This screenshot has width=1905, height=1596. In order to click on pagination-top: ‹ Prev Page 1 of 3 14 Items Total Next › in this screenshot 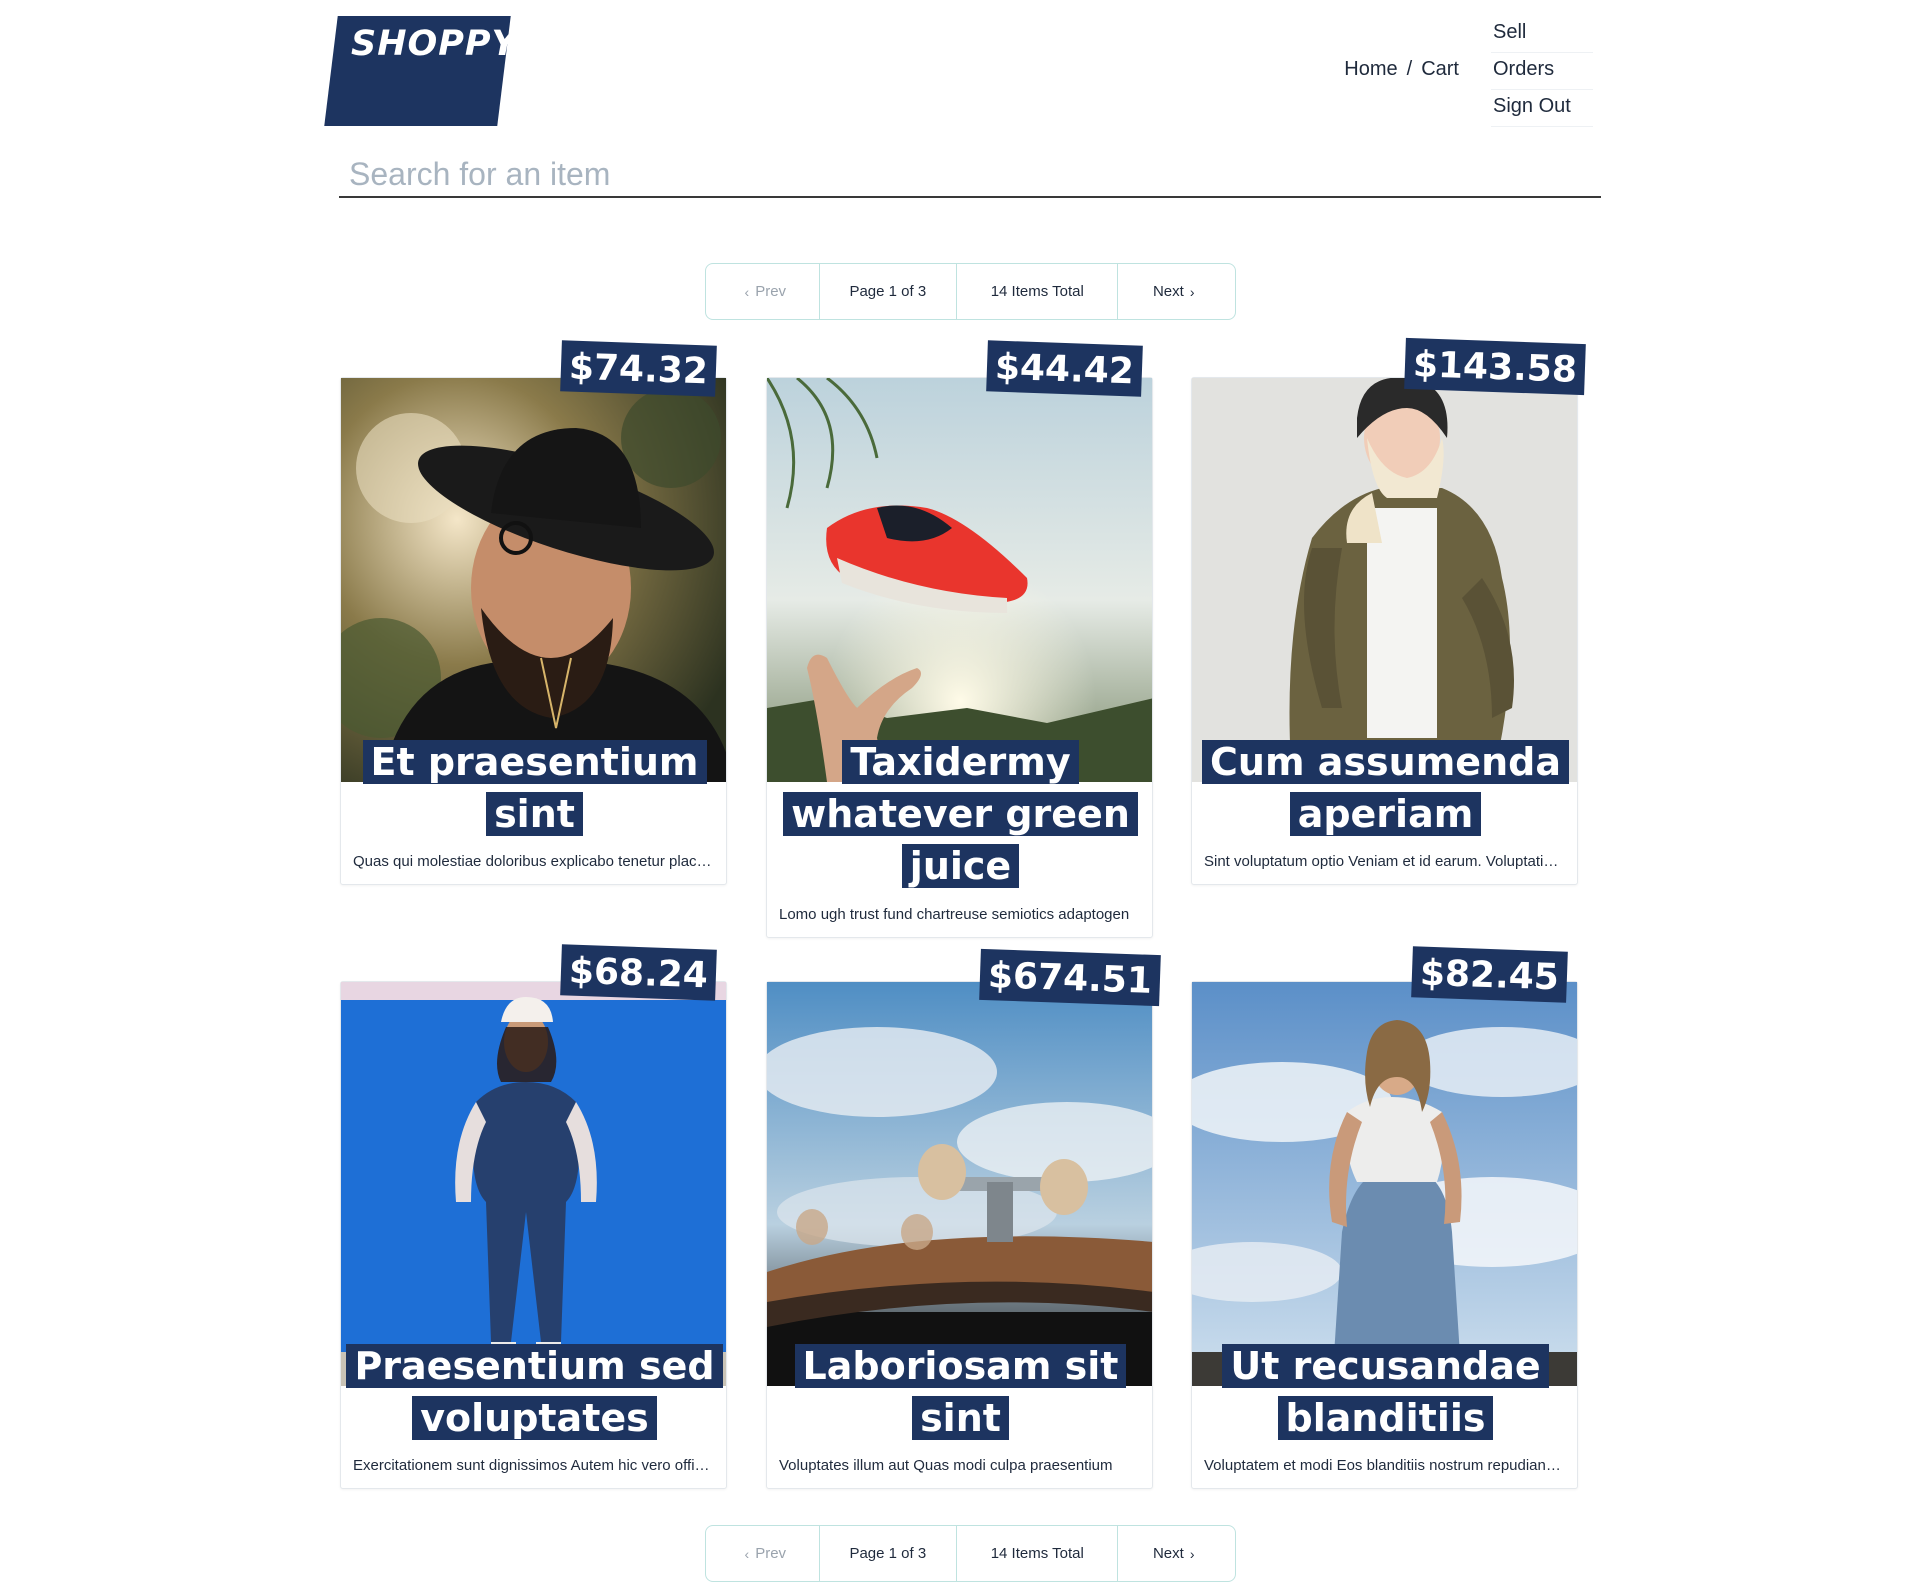, I will do `click(970, 291)`.